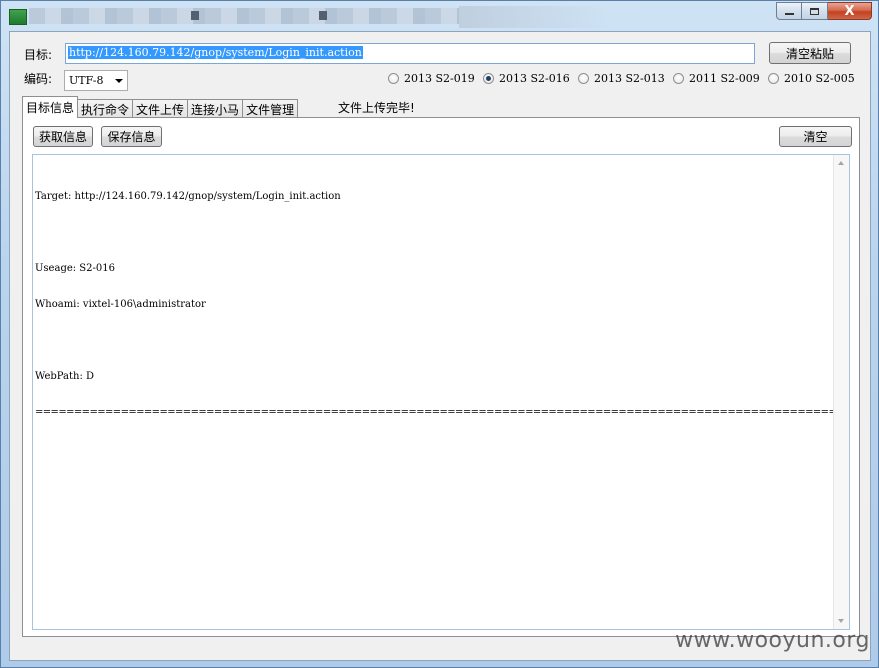  Describe the element at coordinates (18, 17) in the screenshot. I see `app-icon` at that location.